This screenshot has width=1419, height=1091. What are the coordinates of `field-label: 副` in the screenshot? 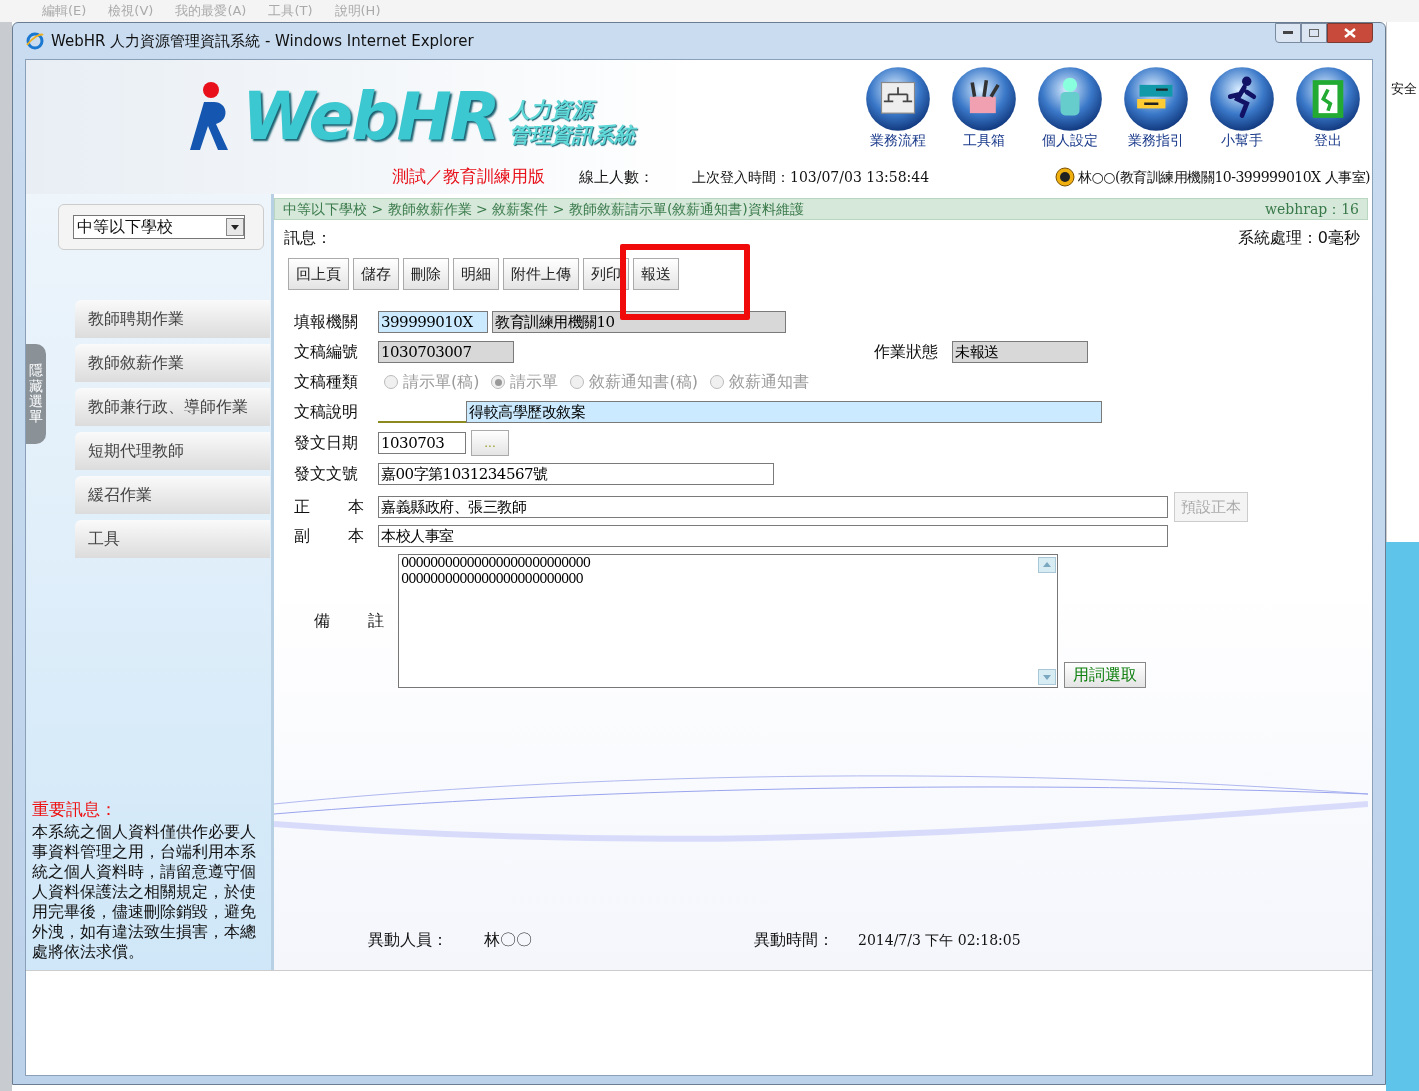 It's located at (302, 536).